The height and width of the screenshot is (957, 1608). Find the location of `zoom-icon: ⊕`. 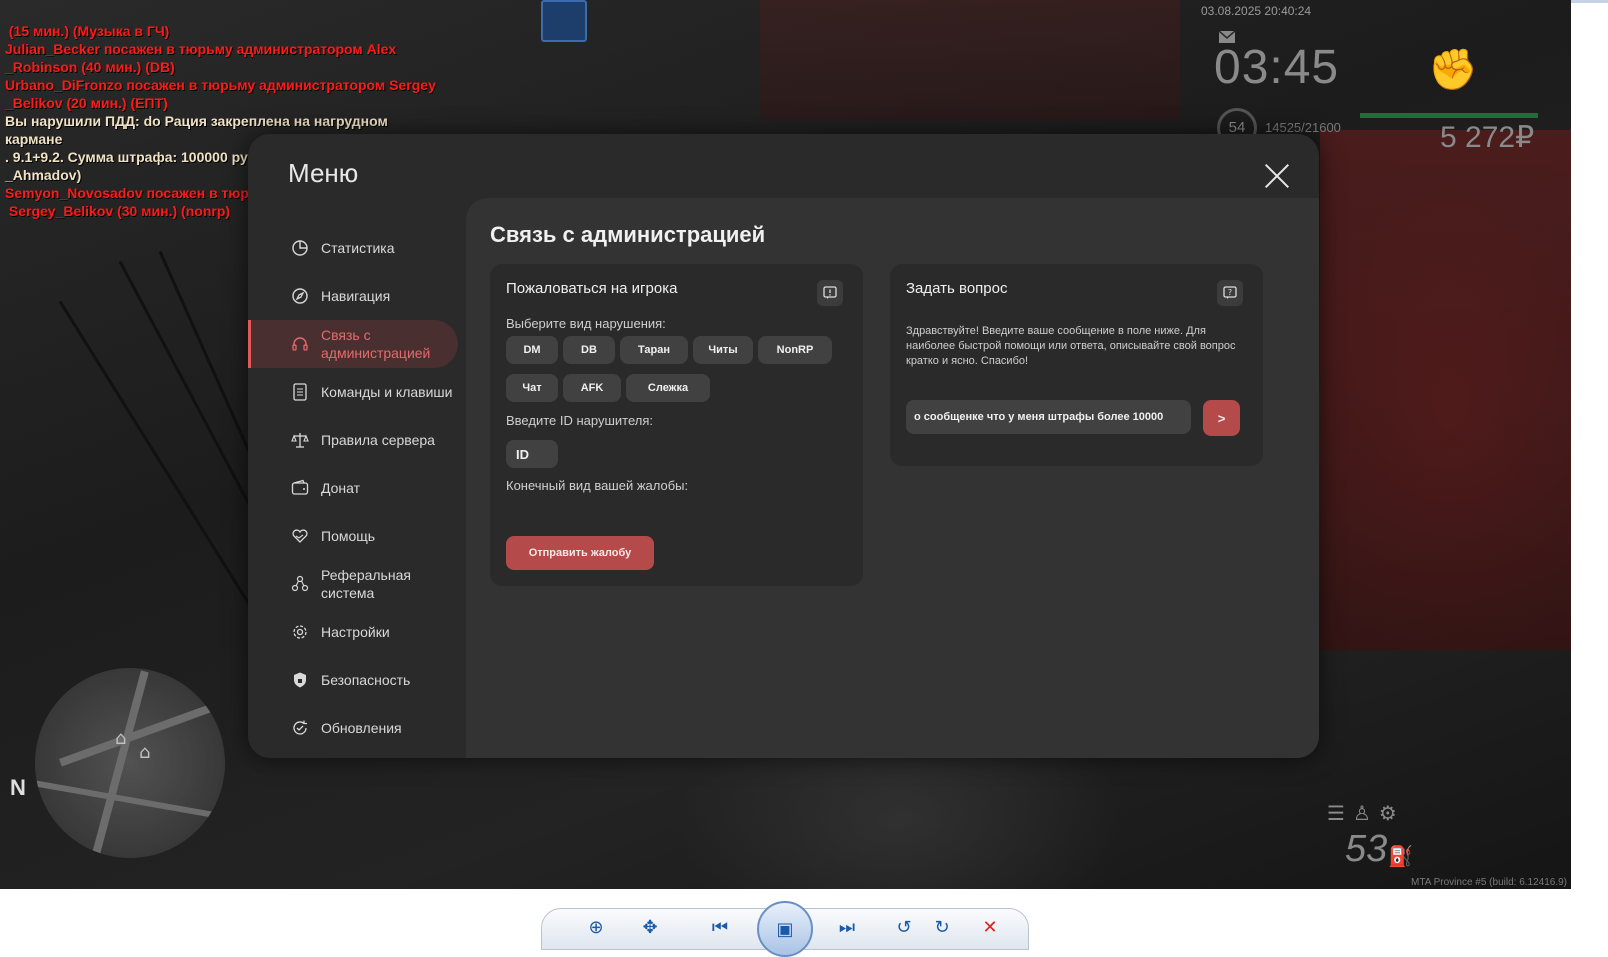

zoom-icon: ⊕ is located at coordinates (596, 927).